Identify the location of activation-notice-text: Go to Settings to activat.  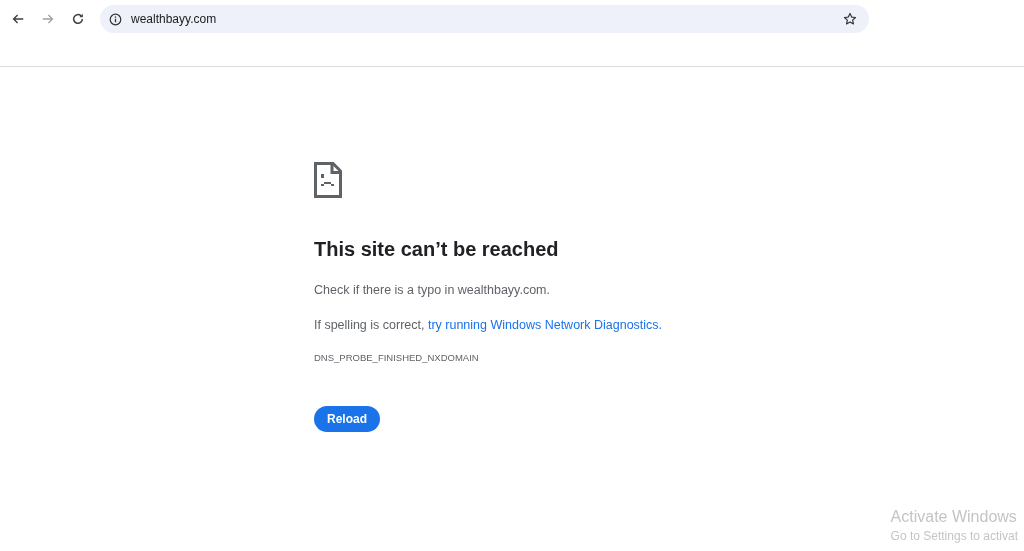
(954, 536).